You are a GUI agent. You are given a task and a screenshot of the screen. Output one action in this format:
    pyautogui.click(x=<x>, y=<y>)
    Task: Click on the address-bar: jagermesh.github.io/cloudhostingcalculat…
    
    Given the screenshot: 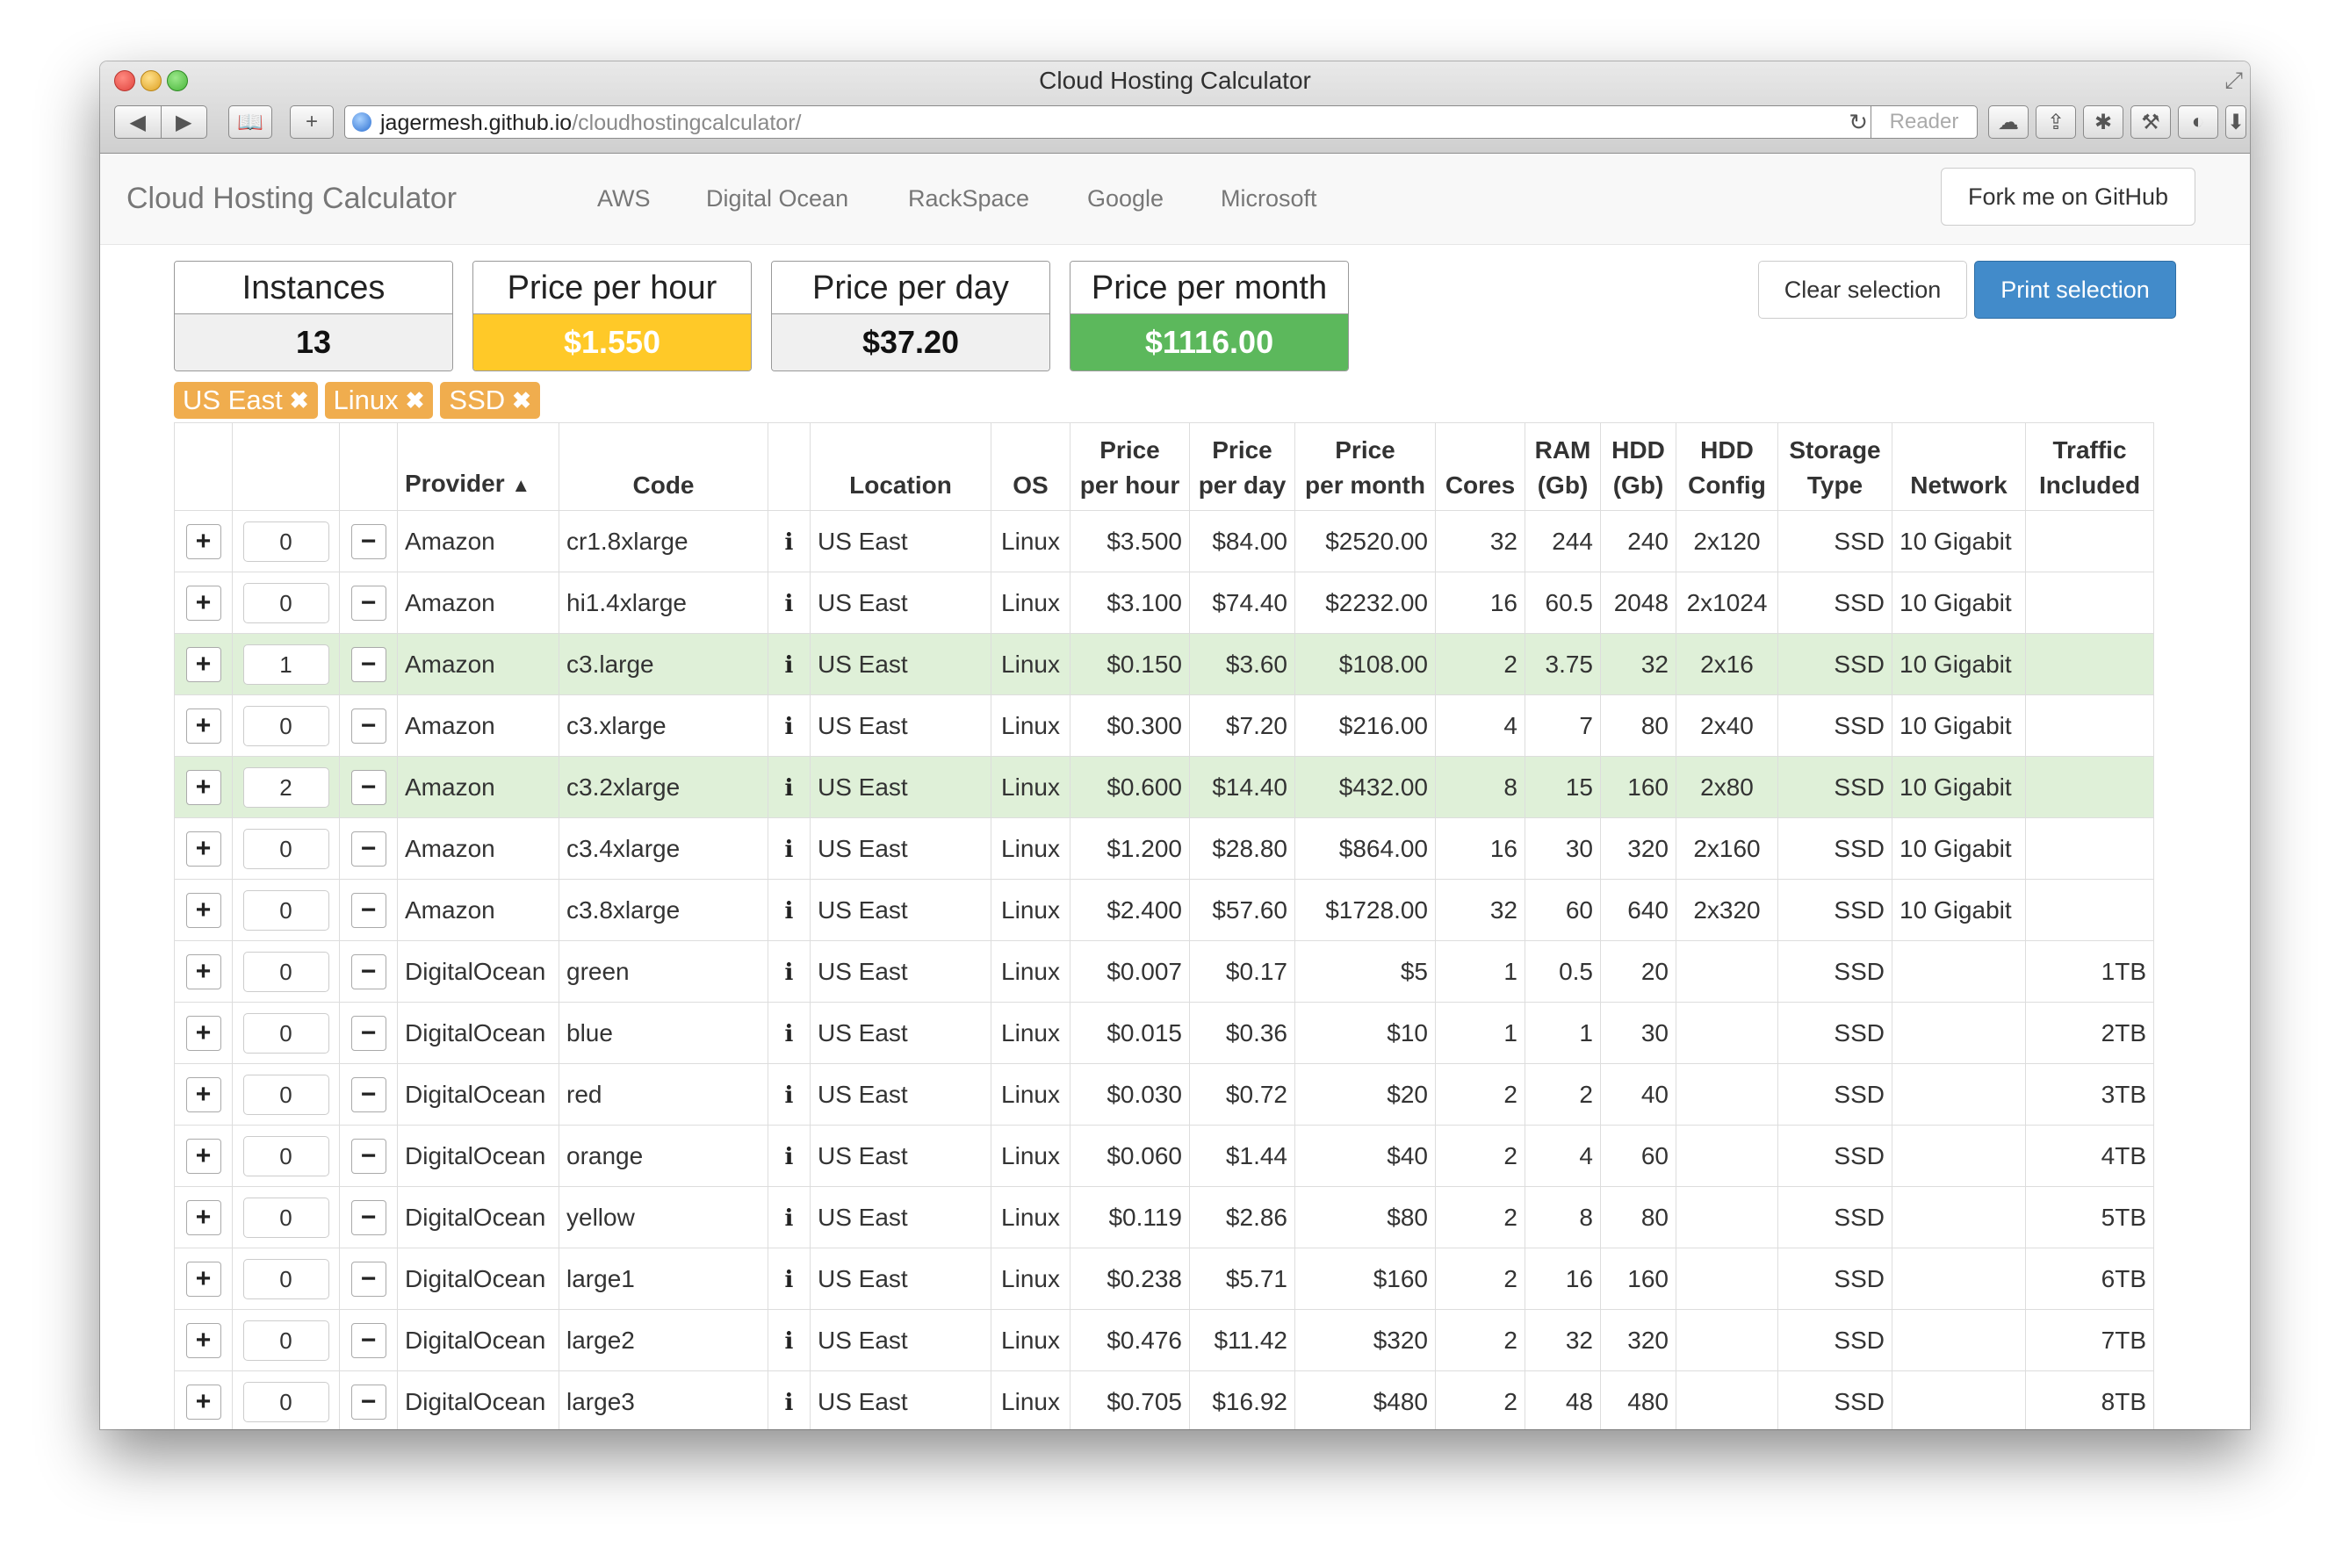 What is the action you would take?
    pyautogui.click(x=1161, y=122)
    